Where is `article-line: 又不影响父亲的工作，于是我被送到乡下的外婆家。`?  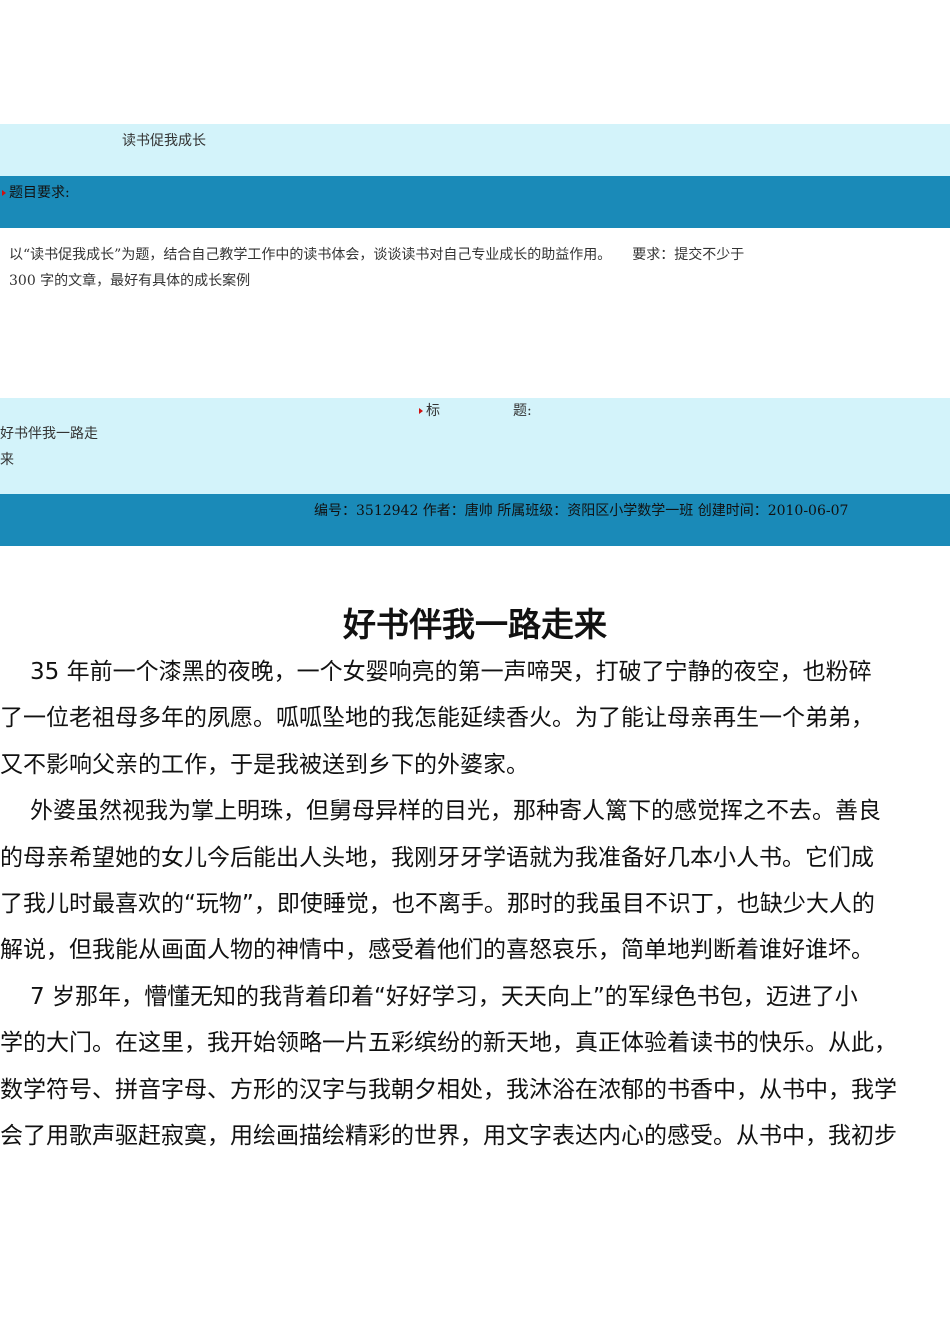 article-line: 又不影响父亲的工作，于是我被送到乡下的外婆家。 is located at coordinates (264, 764).